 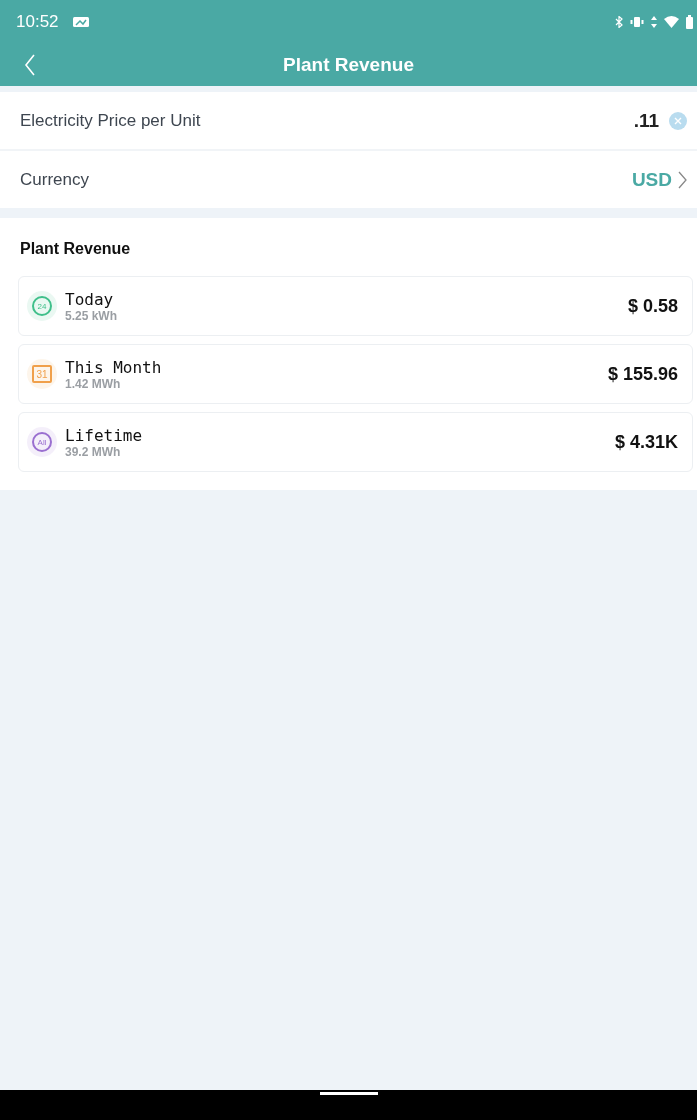 What do you see at coordinates (646, 442) in the screenshot?
I see `revenue-amount: $ 4.31K` at bounding box center [646, 442].